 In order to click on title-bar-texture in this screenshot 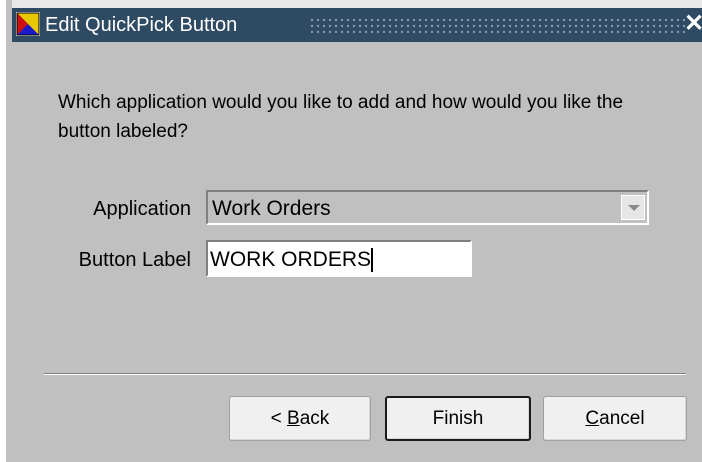, I will do `click(497, 25)`.